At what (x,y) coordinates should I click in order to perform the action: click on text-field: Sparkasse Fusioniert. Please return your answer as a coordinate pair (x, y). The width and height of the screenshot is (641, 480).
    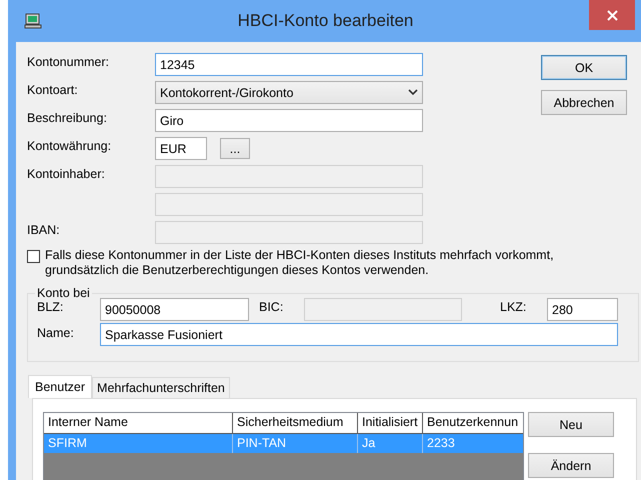
    Looking at the image, I should click on (359, 334).